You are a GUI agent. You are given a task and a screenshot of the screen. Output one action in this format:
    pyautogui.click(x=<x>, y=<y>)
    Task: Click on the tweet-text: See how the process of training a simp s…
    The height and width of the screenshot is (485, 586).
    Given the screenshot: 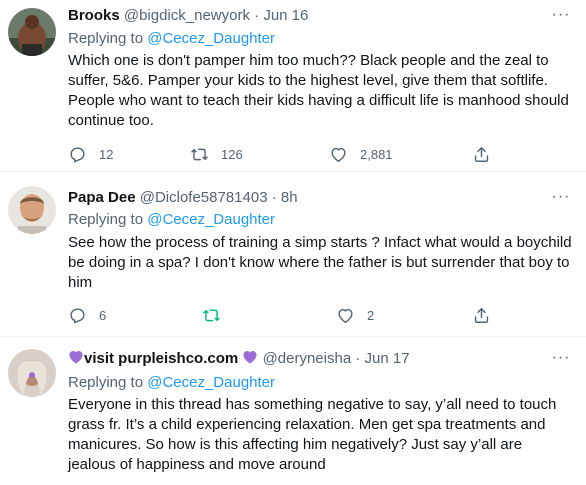 What is the action you would take?
    pyautogui.click(x=320, y=262)
    